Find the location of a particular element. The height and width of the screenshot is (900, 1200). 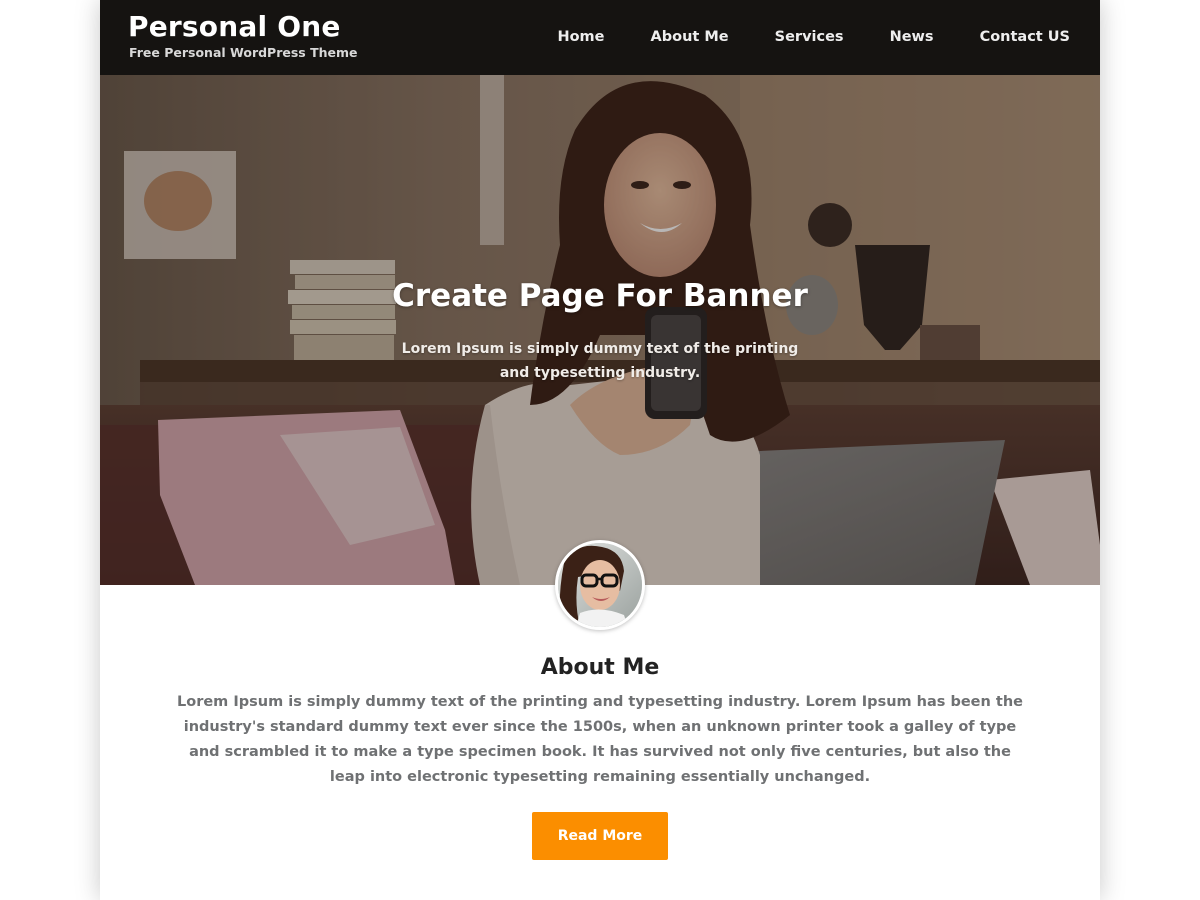

about-heading: About Me is located at coordinates (600, 667).